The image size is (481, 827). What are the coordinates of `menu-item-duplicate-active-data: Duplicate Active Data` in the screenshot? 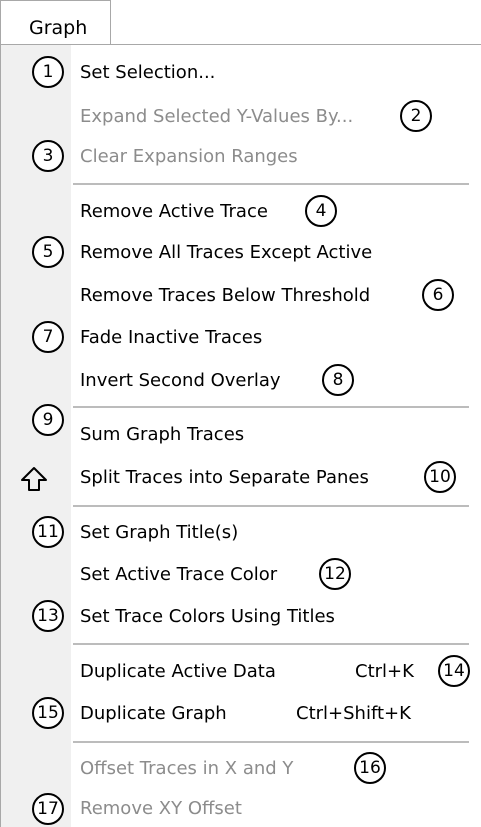 It's located at (178, 672).